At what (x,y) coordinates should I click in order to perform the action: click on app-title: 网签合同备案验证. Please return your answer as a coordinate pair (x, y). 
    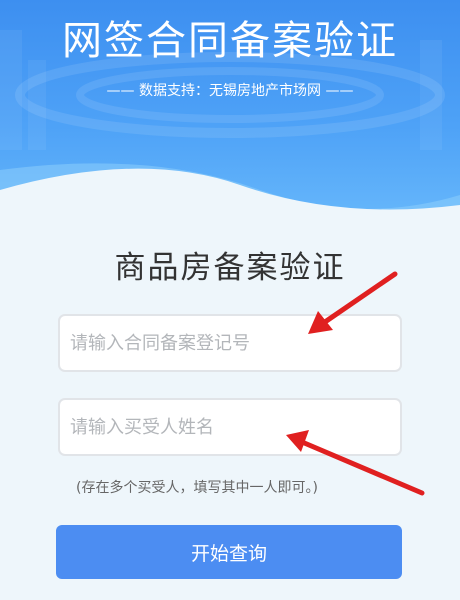
    Looking at the image, I should click on (230, 41).